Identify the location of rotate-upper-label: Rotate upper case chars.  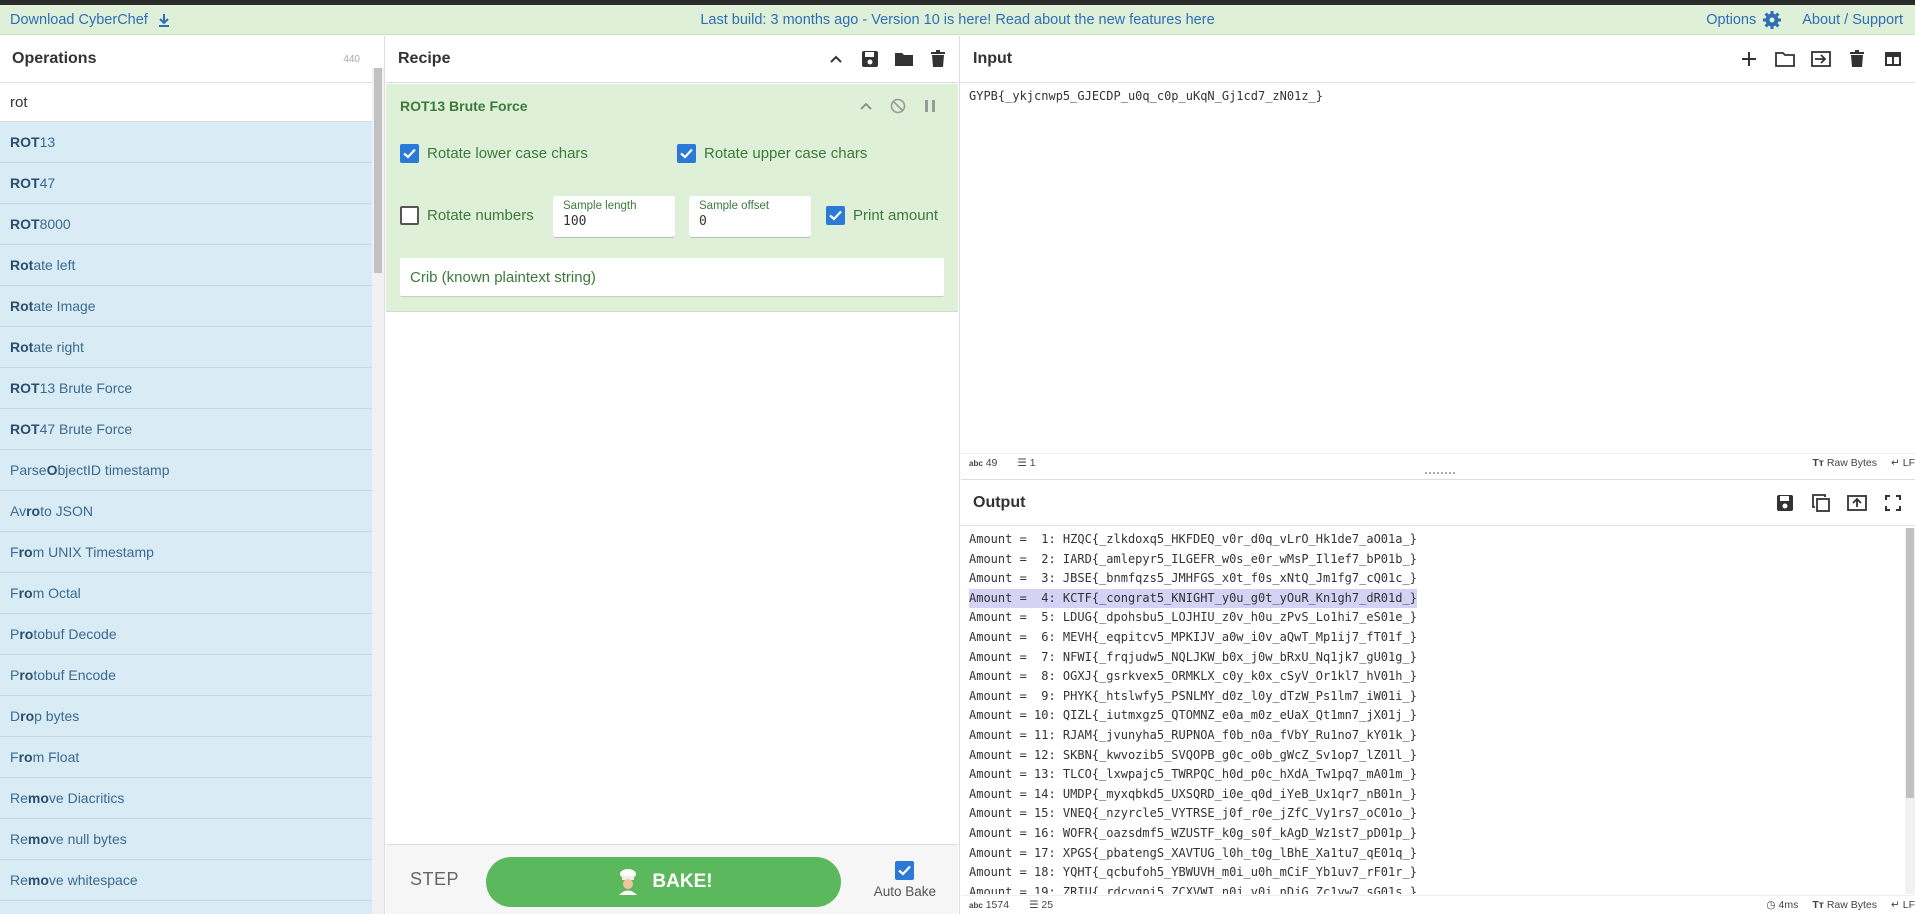
(786, 153).